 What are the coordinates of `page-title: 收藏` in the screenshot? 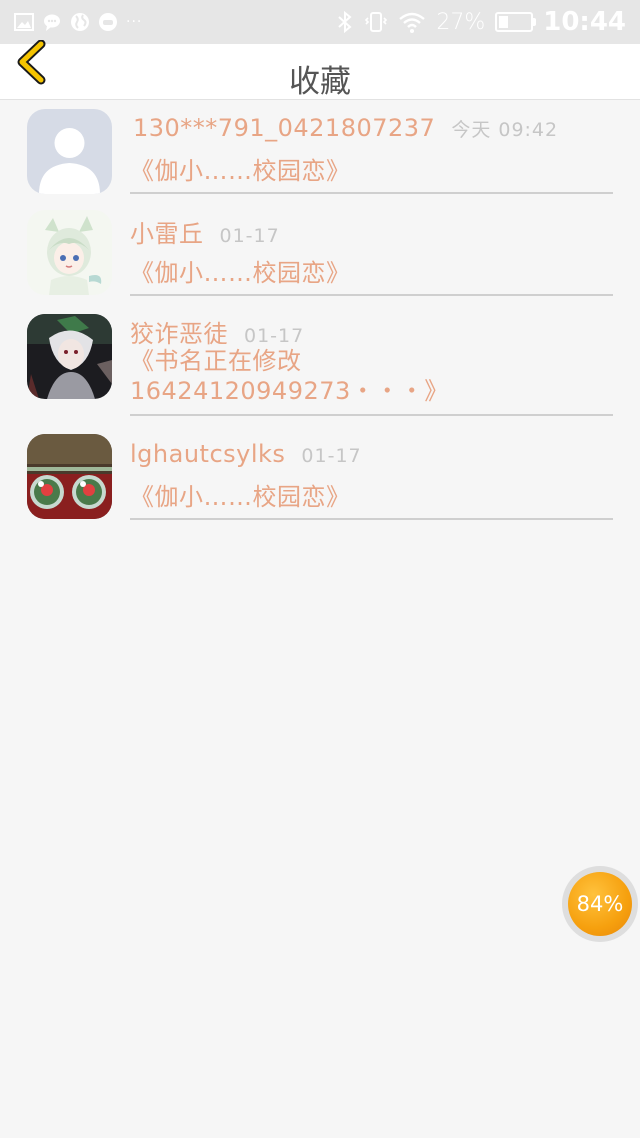 It's located at (320, 82).